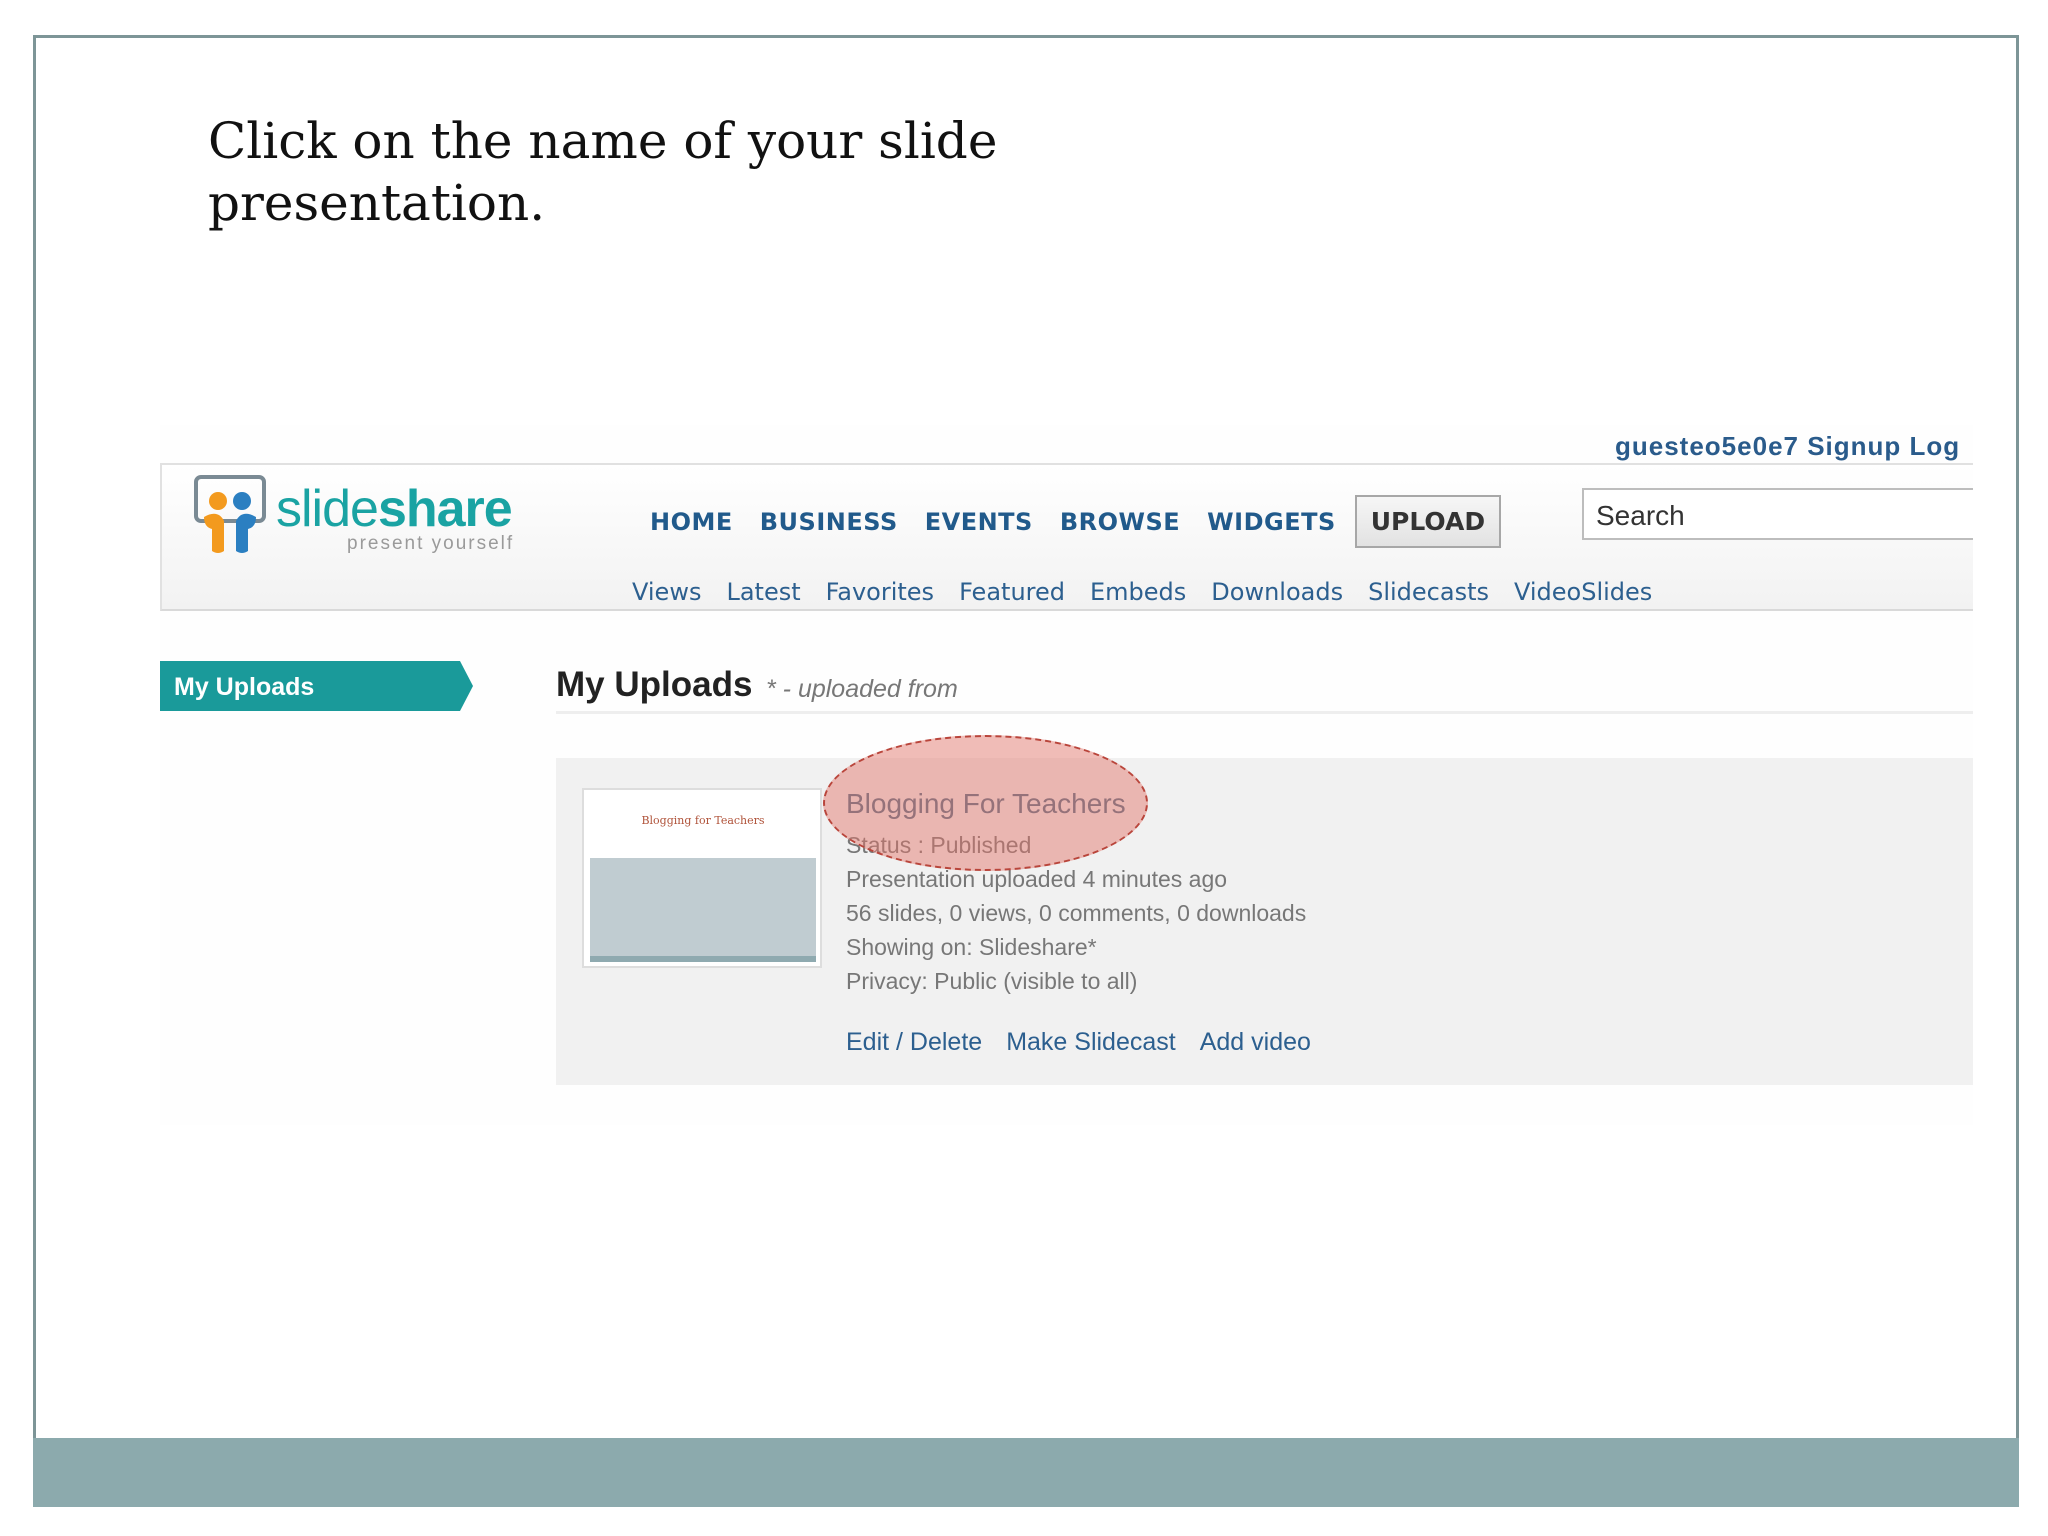 The height and width of the screenshot is (1536, 2048). What do you see at coordinates (829, 522) in the screenshot?
I see `nav-business: BUSINESS` at bounding box center [829, 522].